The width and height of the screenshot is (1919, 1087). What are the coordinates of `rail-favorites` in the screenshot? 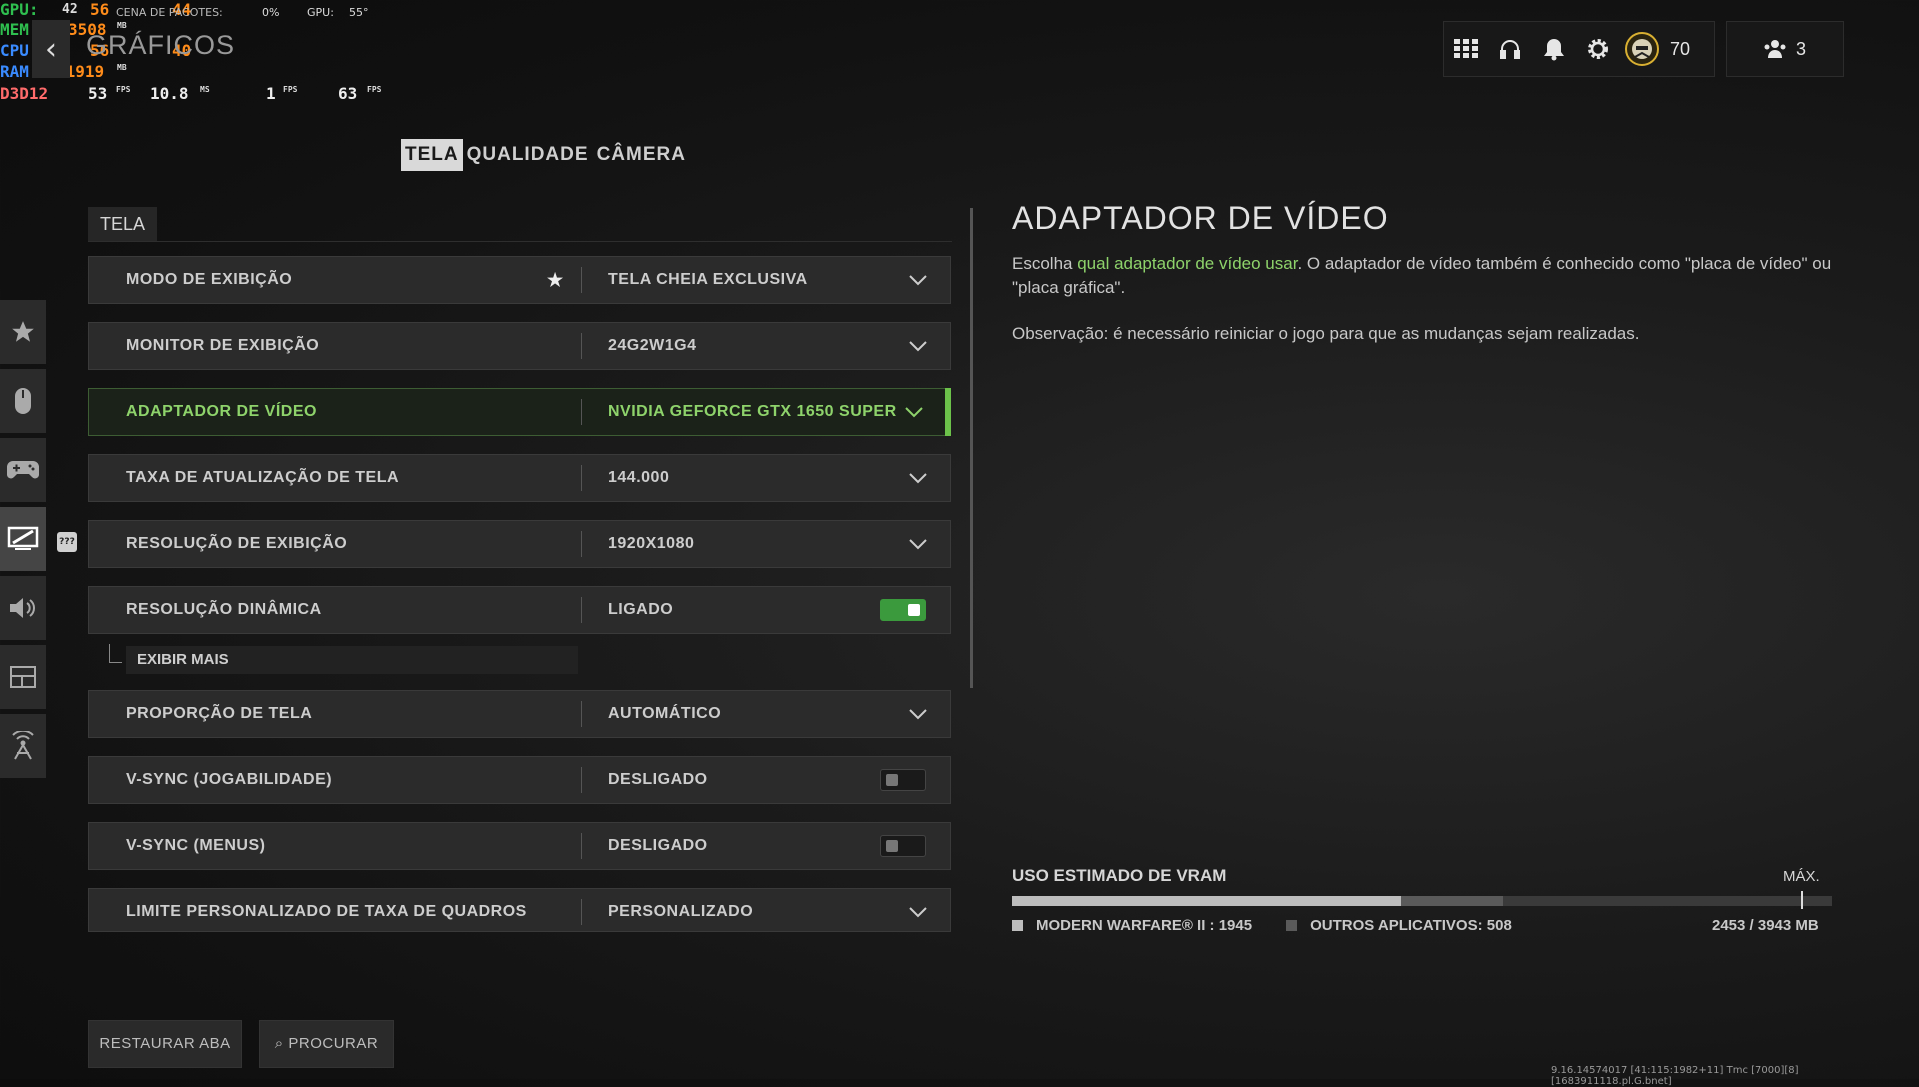 It's located at (23, 332).